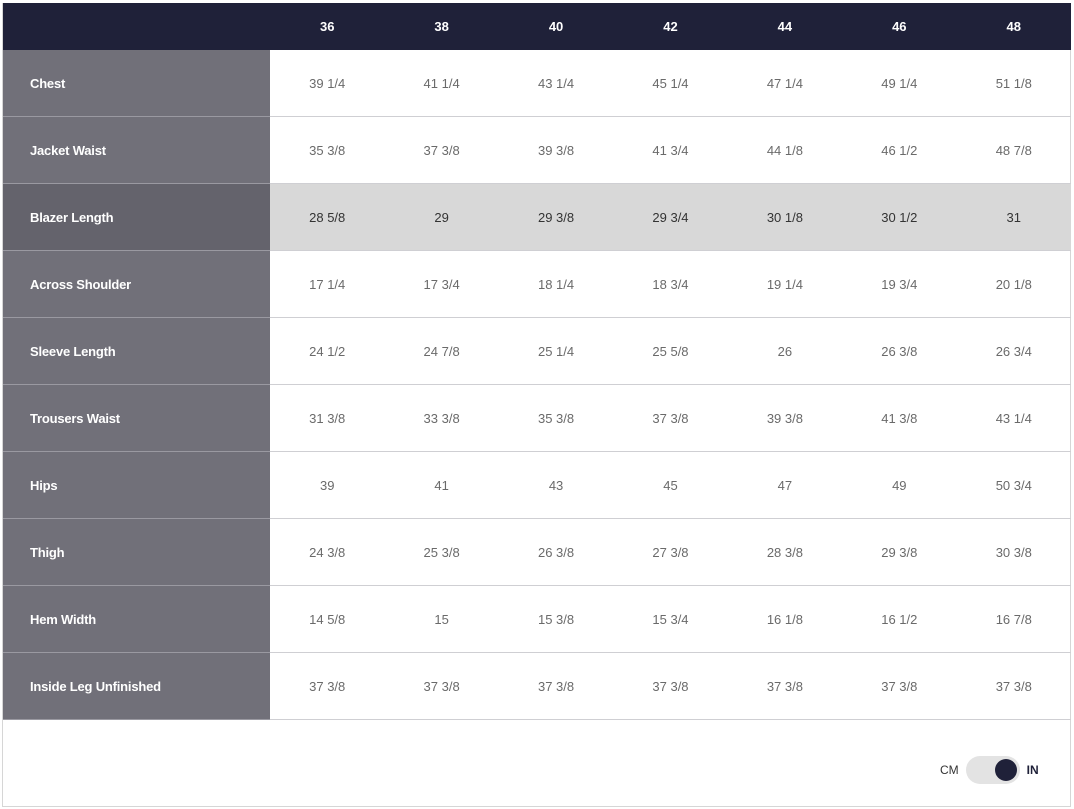  What do you see at coordinates (327, 217) in the screenshot?
I see `measurement-cell: 28 5/8` at bounding box center [327, 217].